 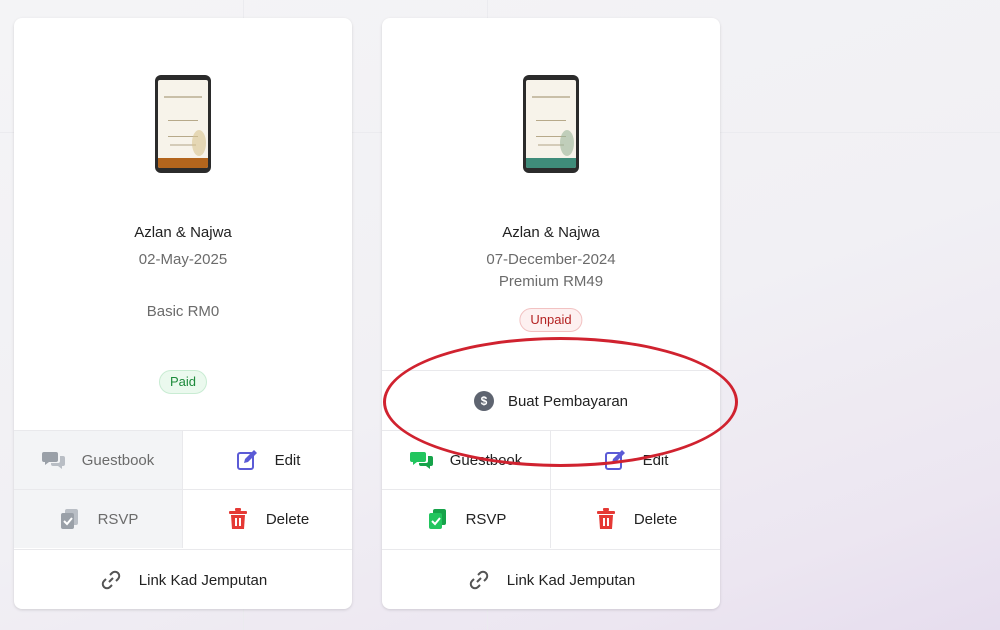 What do you see at coordinates (551, 259) in the screenshot?
I see `event-date: 07-December-2024` at bounding box center [551, 259].